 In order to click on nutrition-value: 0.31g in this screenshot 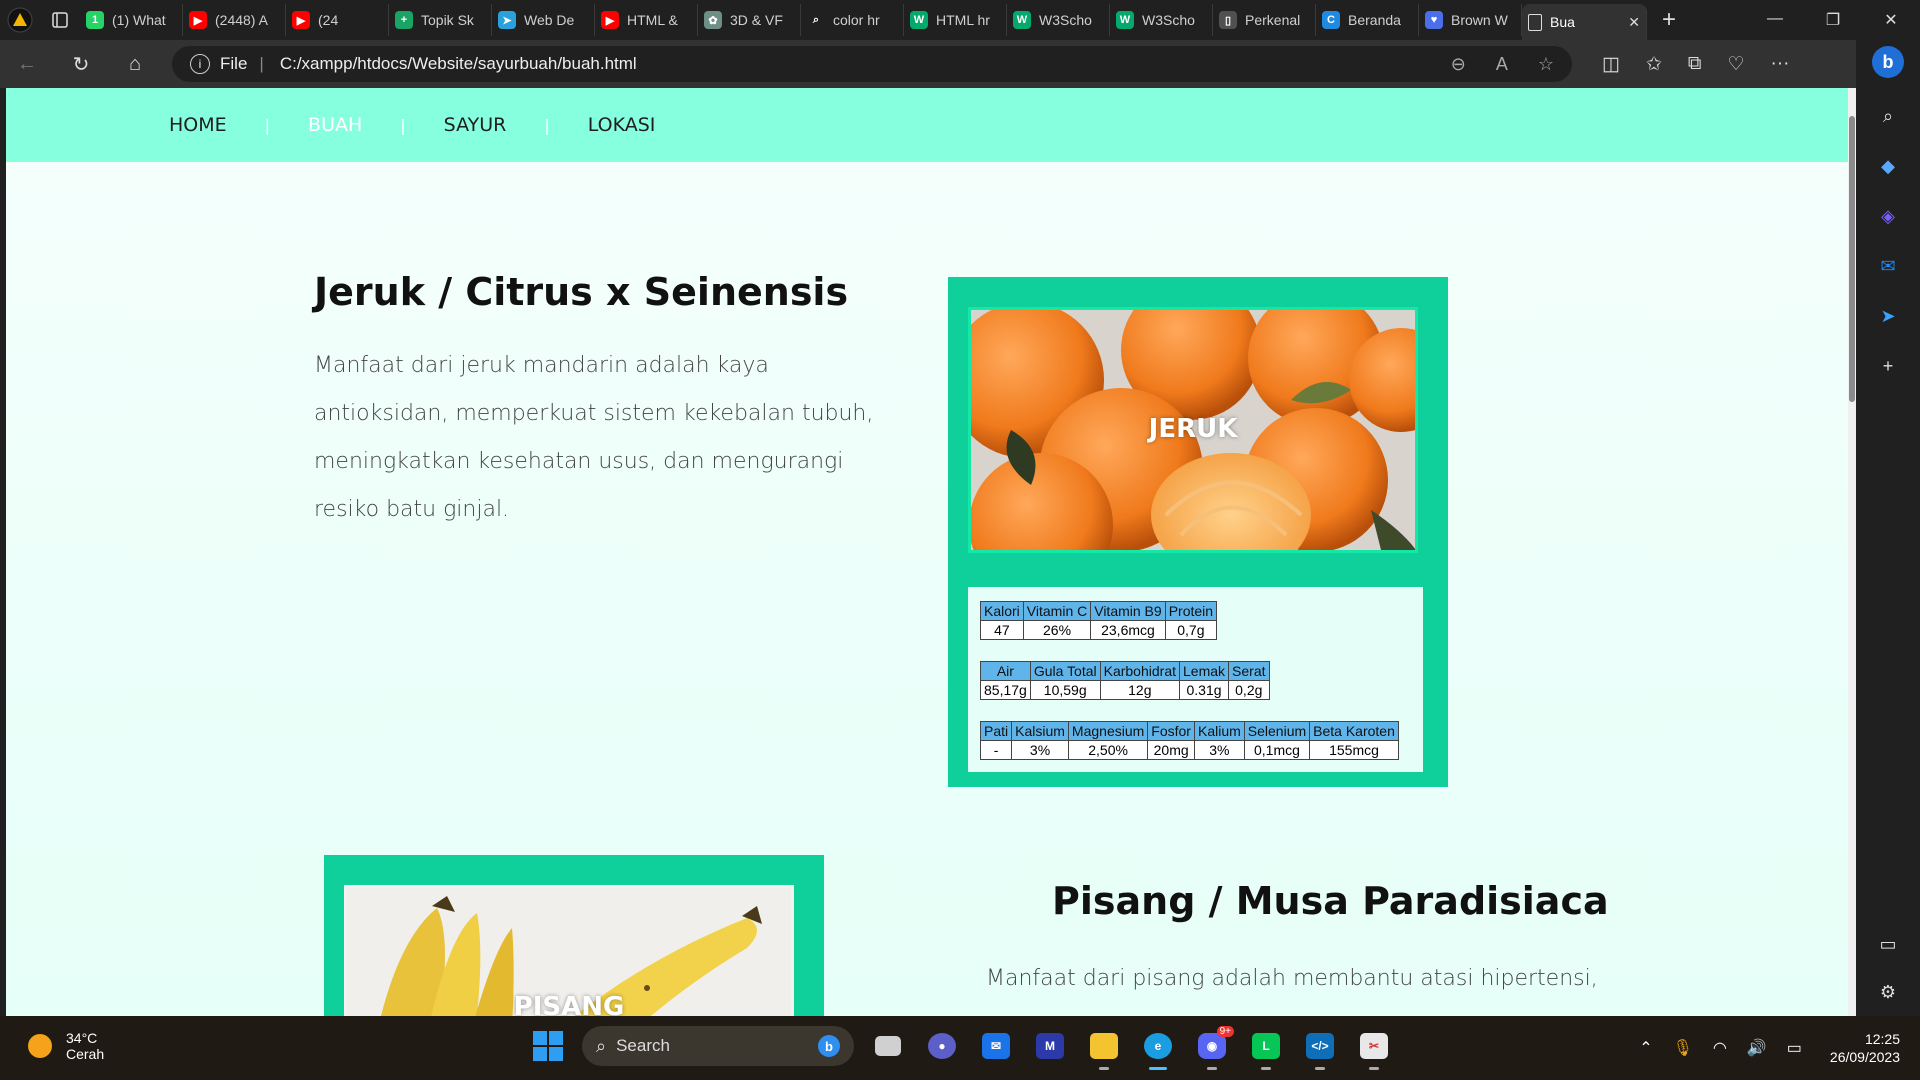, I will do `click(1204, 690)`.